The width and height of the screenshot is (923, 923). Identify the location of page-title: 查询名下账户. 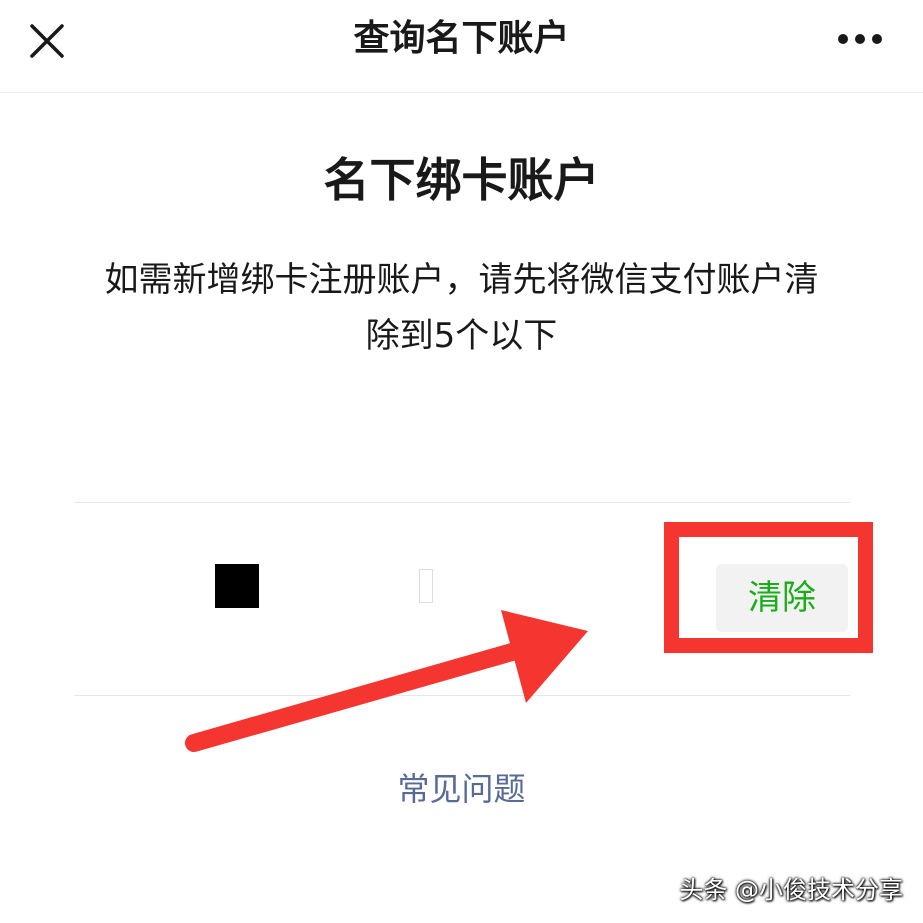
(461, 38).